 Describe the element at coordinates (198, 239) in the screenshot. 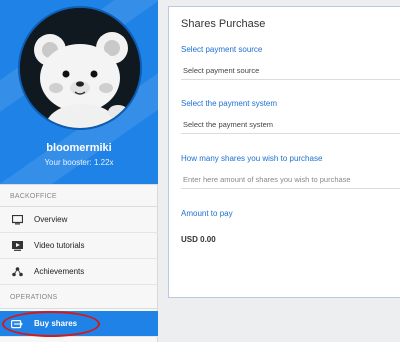

I see `amount-to-pay-value: USD 0.00` at that location.